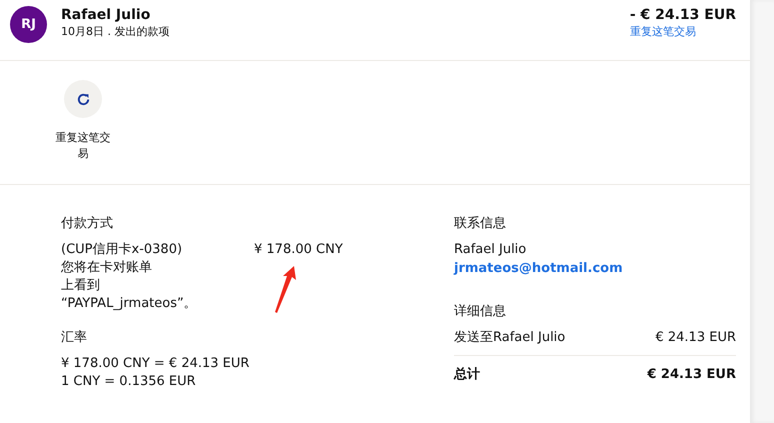 The height and width of the screenshot is (423, 774). I want to click on transaction-amount: - € 24.13 EUR, so click(683, 15).